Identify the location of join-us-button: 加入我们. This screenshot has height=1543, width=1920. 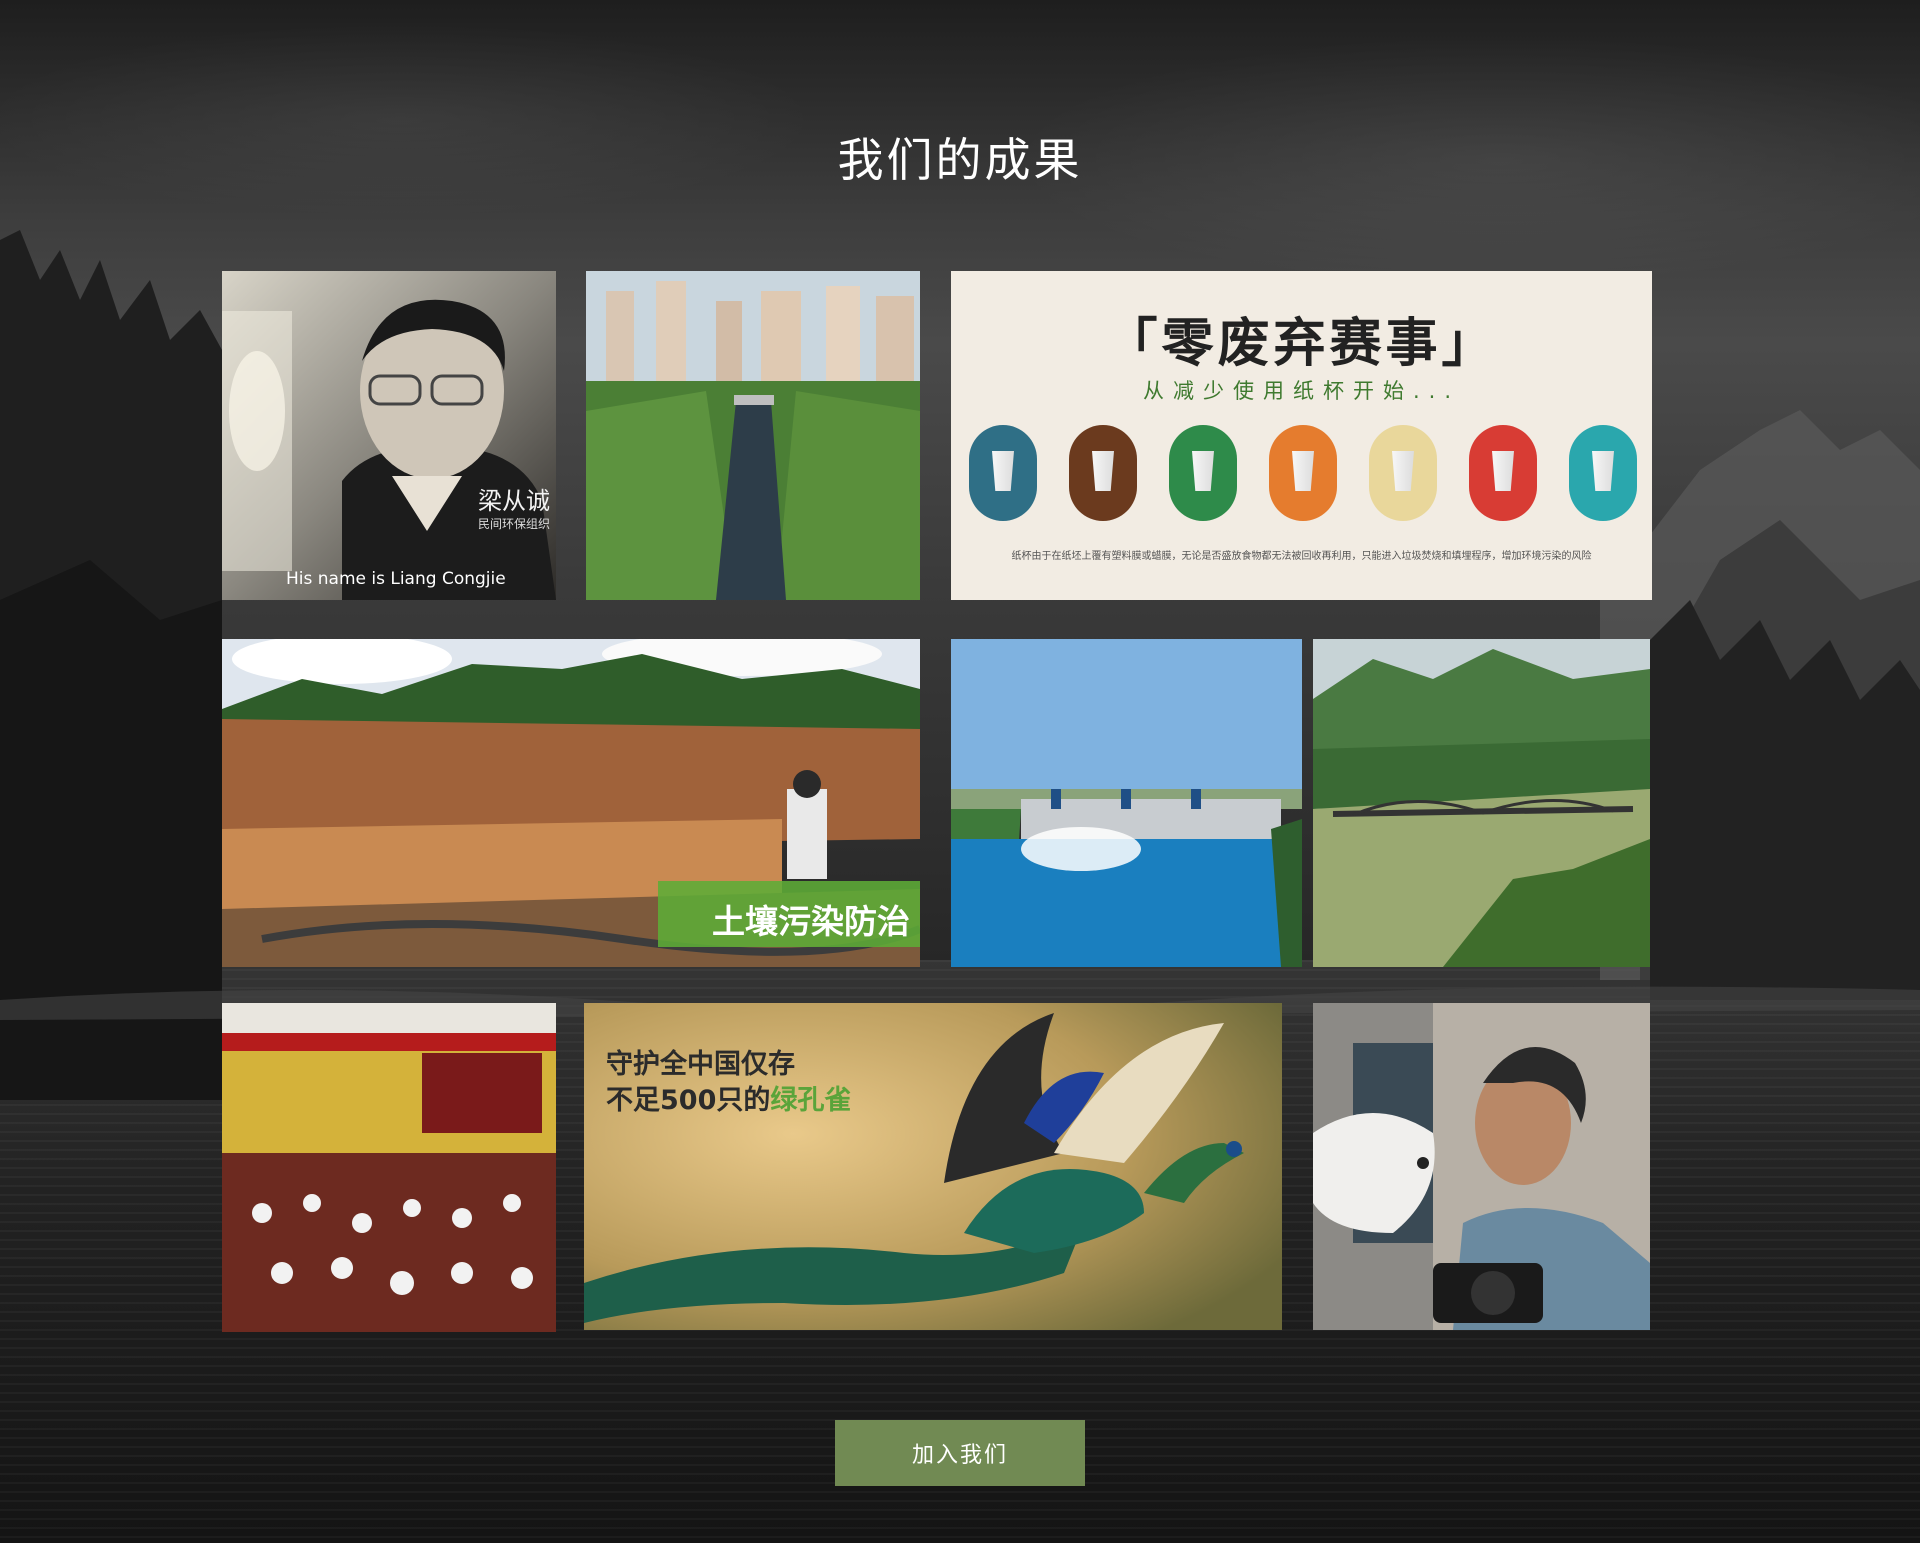
(960, 1453).